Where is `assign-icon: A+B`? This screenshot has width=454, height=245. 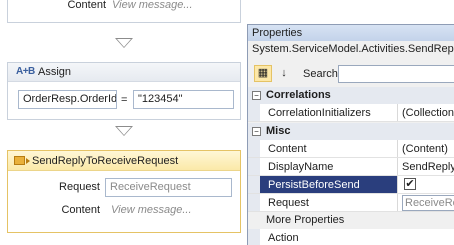
assign-icon: A+B is located at coordinates (25, 71).